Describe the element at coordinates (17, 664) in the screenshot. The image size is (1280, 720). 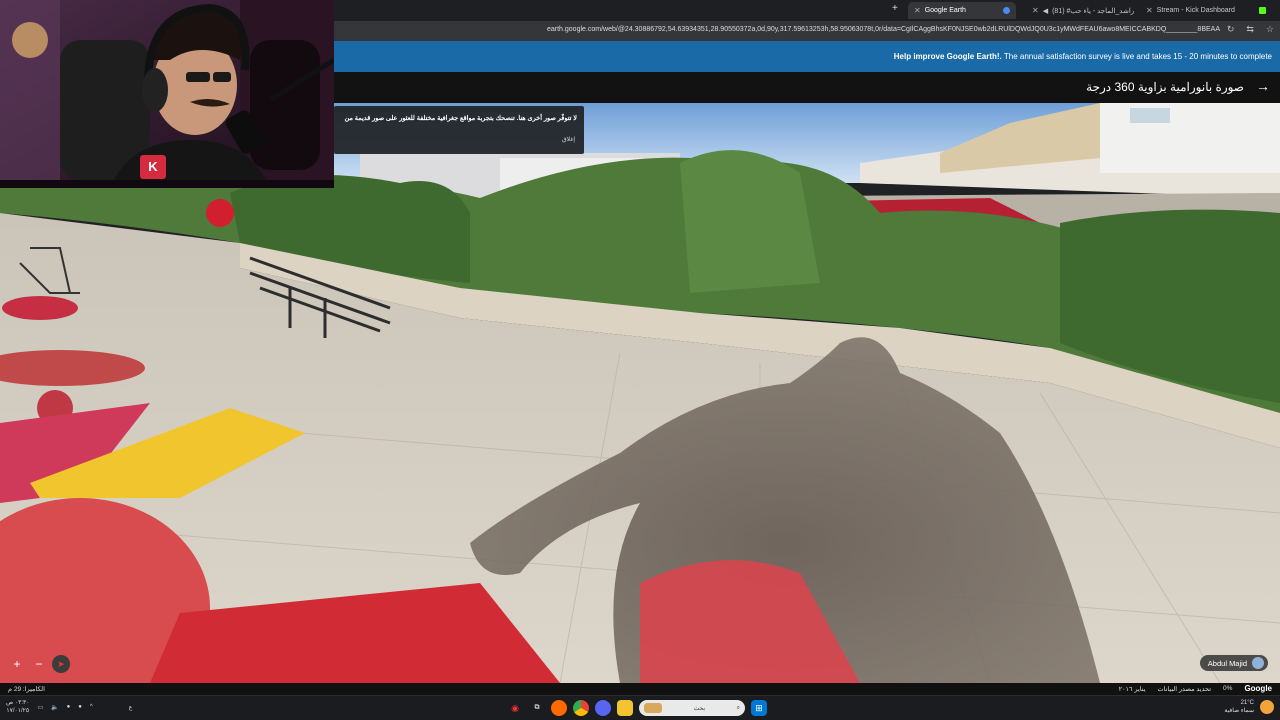
I see `zoom-in-button: +` at that location.